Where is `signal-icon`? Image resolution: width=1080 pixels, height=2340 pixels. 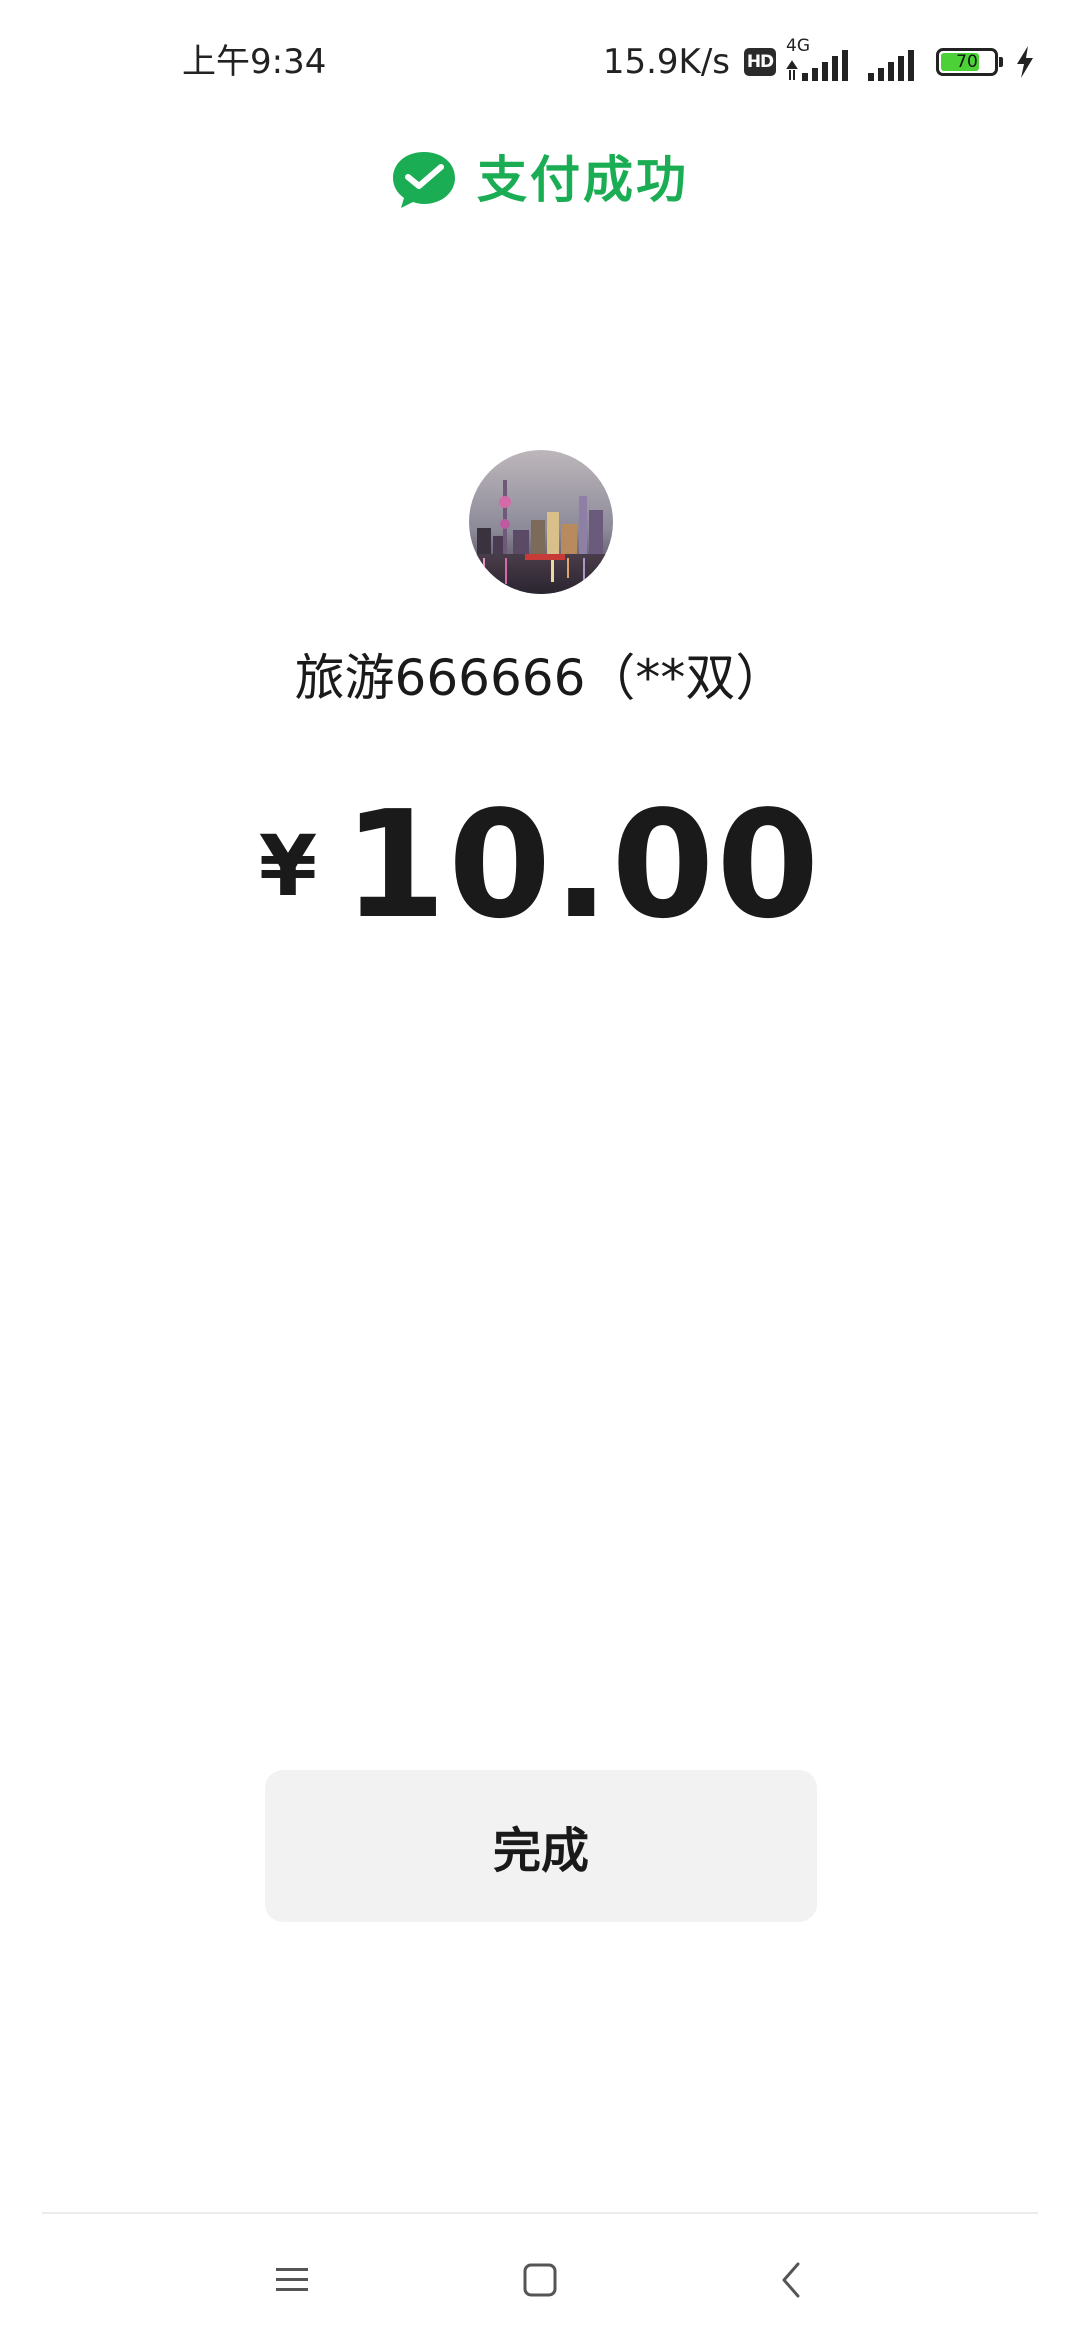
signal-icon is located at coordinates (891, 62).